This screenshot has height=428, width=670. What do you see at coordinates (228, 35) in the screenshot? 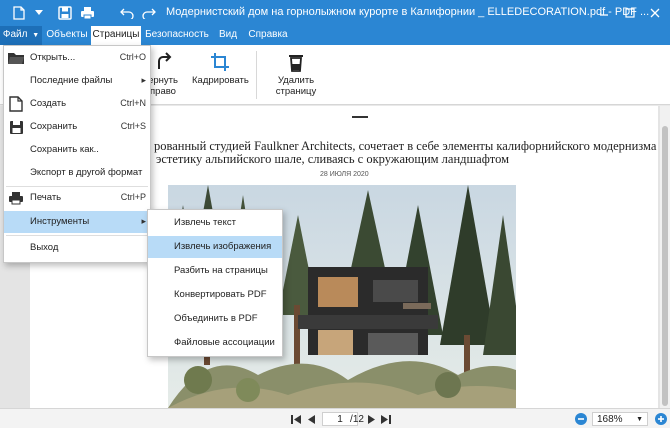
I see `tab-view: Вид` at bounding box center [228, 35].